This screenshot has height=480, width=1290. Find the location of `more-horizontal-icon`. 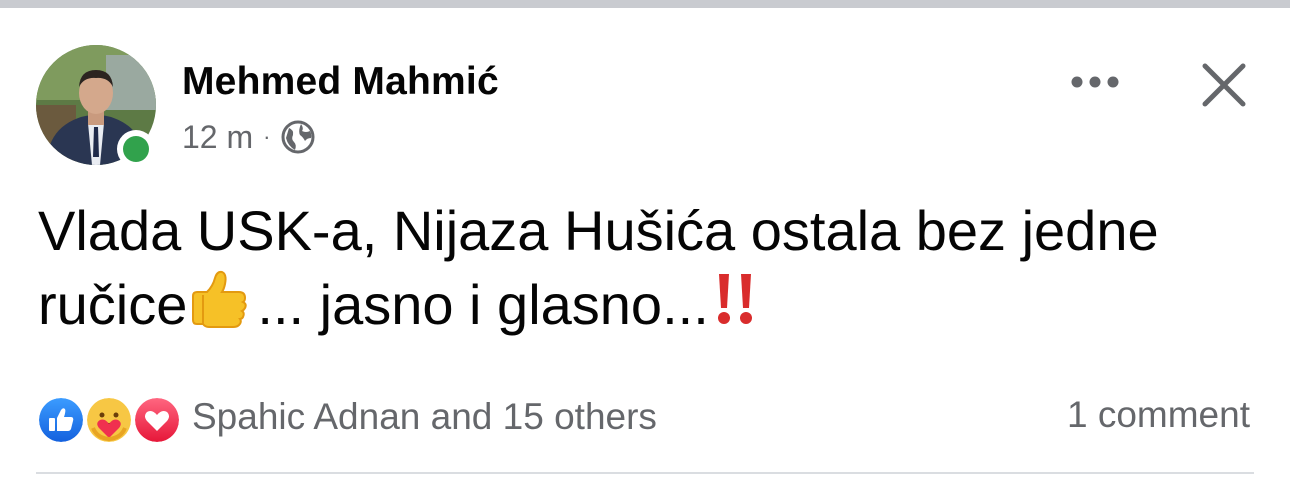

more-horizontal-icon is located at coordinates (1095, 82).